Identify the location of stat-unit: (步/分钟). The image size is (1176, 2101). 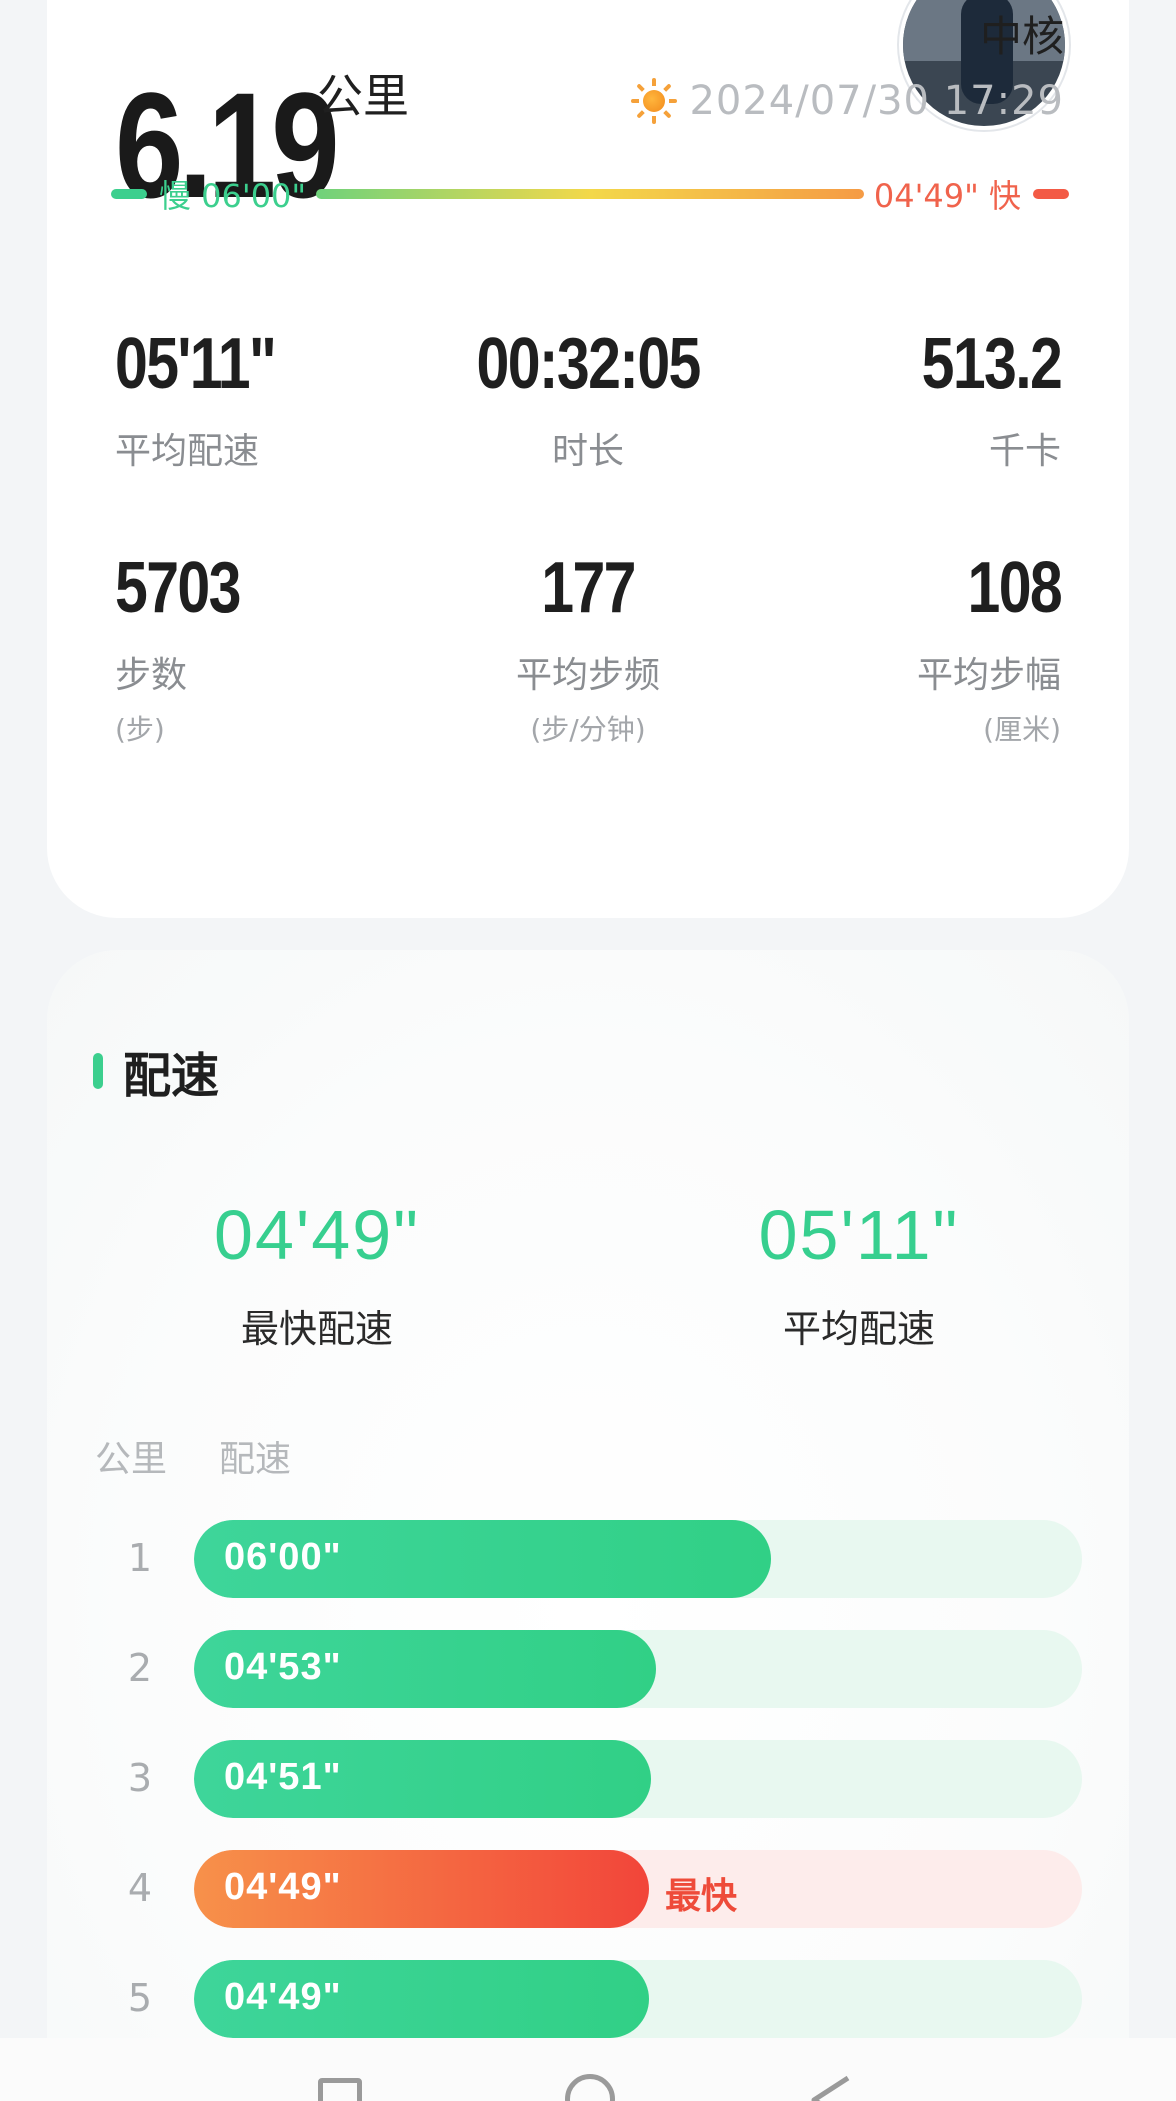
(588, 729).